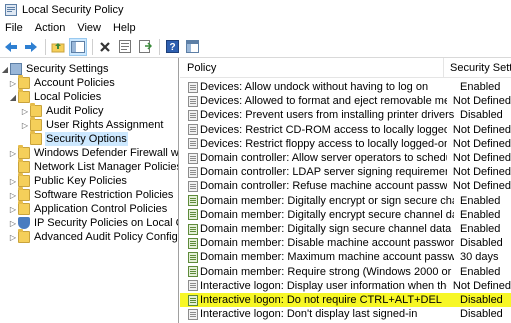 The width and height of the screenshot is (511, 323). Describe the element at coordinates (124, 28) in the screenshot. I see `menu-help: Help` at that location.